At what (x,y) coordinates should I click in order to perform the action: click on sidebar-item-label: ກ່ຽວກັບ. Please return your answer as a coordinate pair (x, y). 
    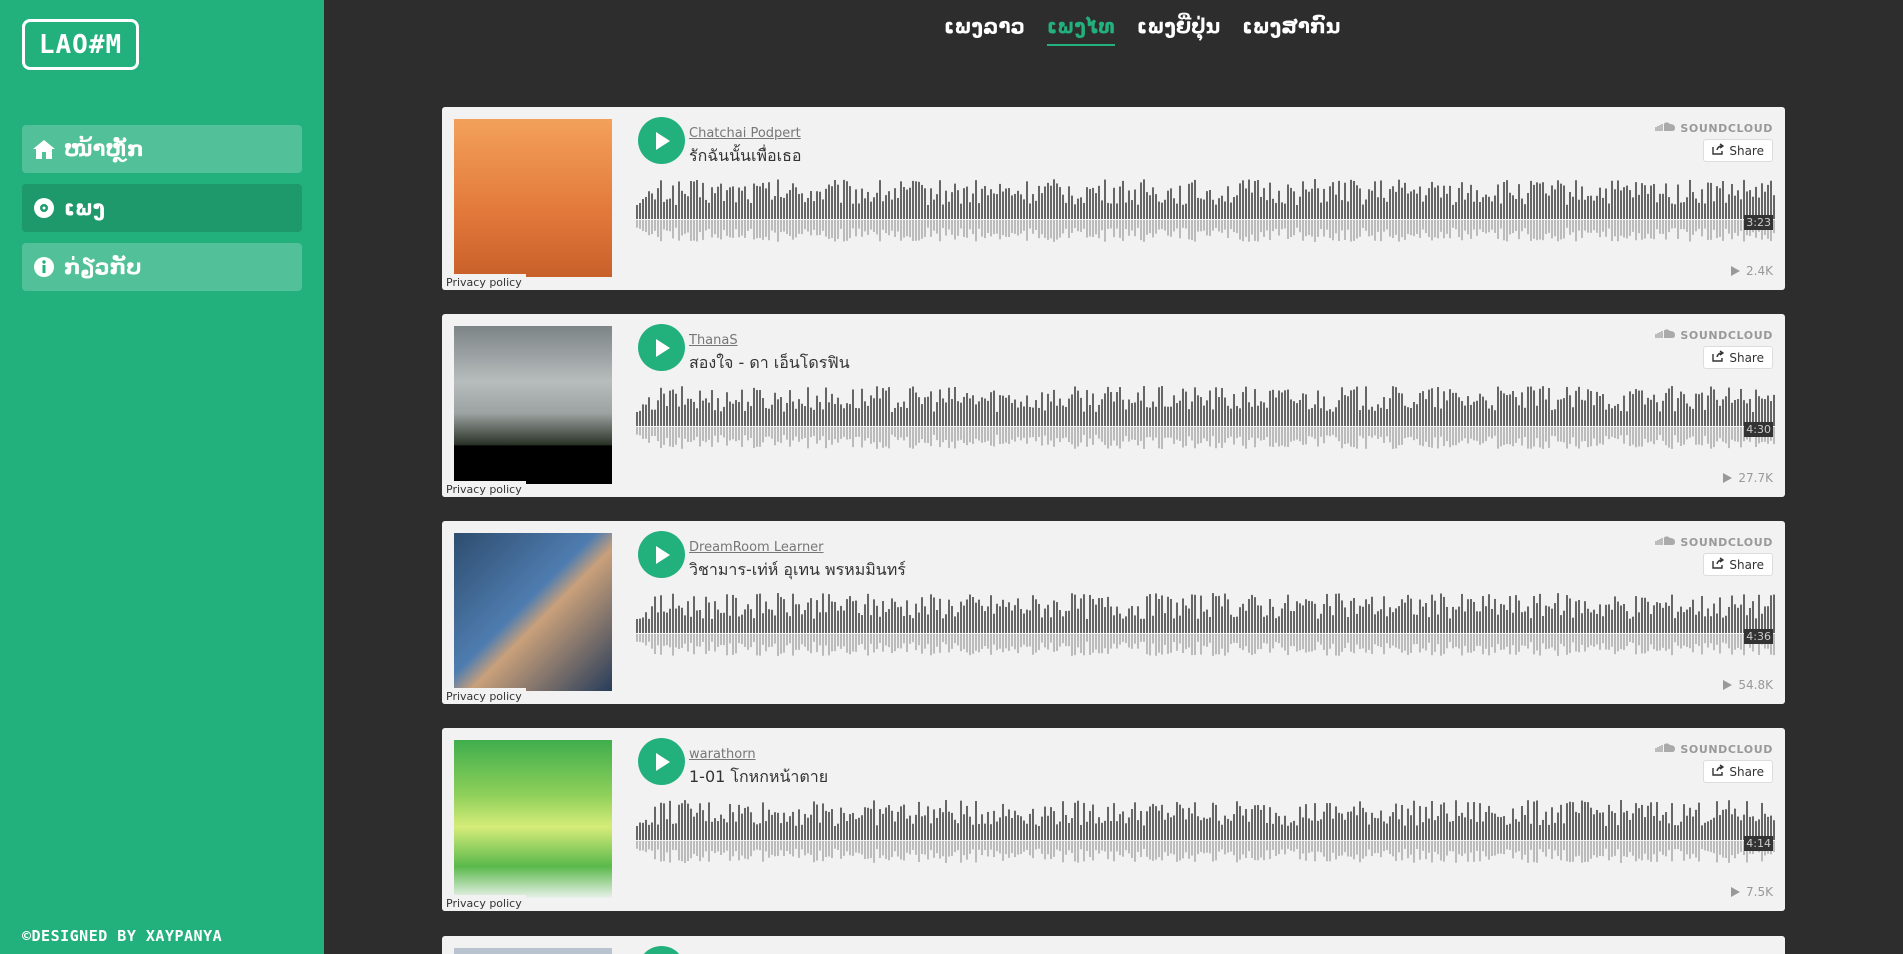
    Looking at the image, I should click on (103, 267).